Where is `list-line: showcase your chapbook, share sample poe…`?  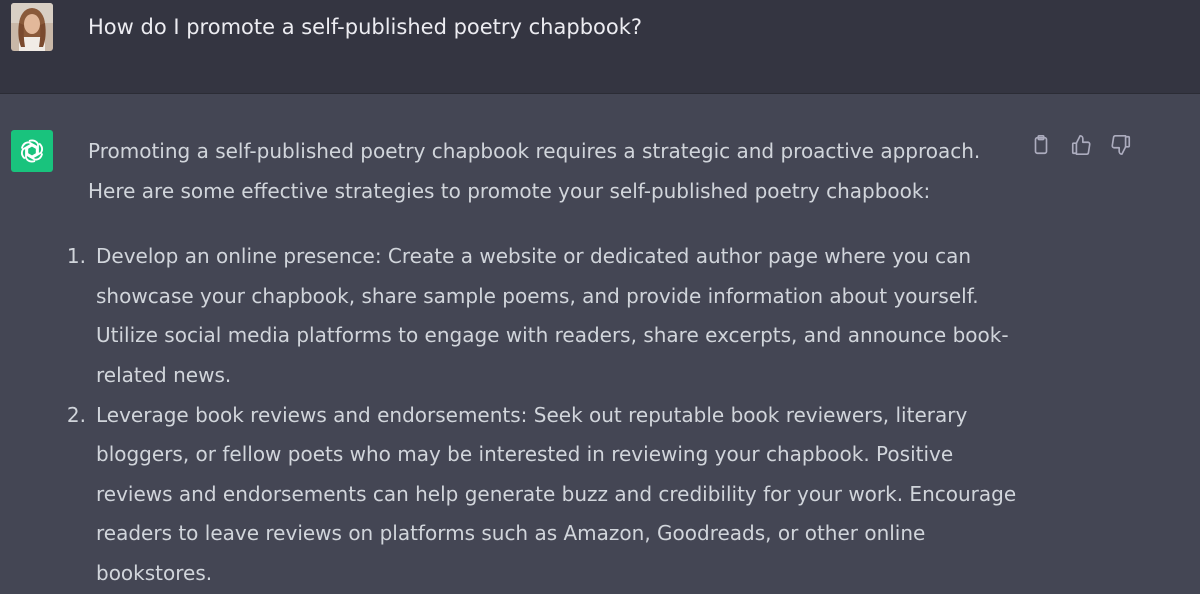
list-line: showcase your chapbook, share sample poe… is located at coordinates (537, 295).